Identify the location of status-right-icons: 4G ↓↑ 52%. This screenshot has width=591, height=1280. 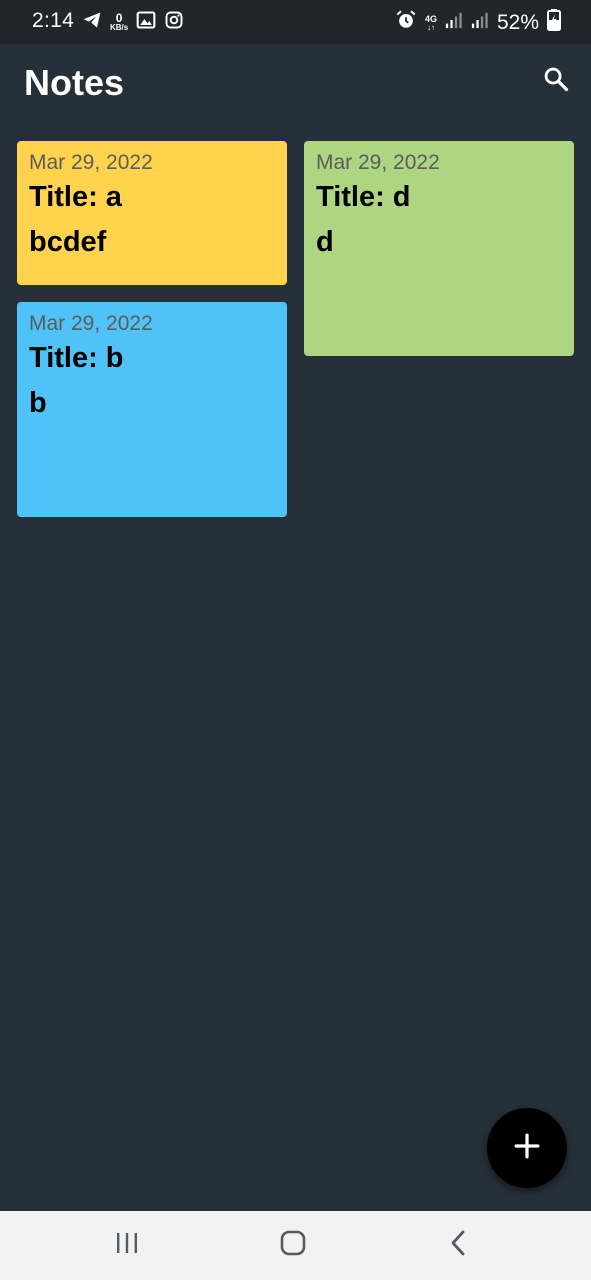
(478, 23).